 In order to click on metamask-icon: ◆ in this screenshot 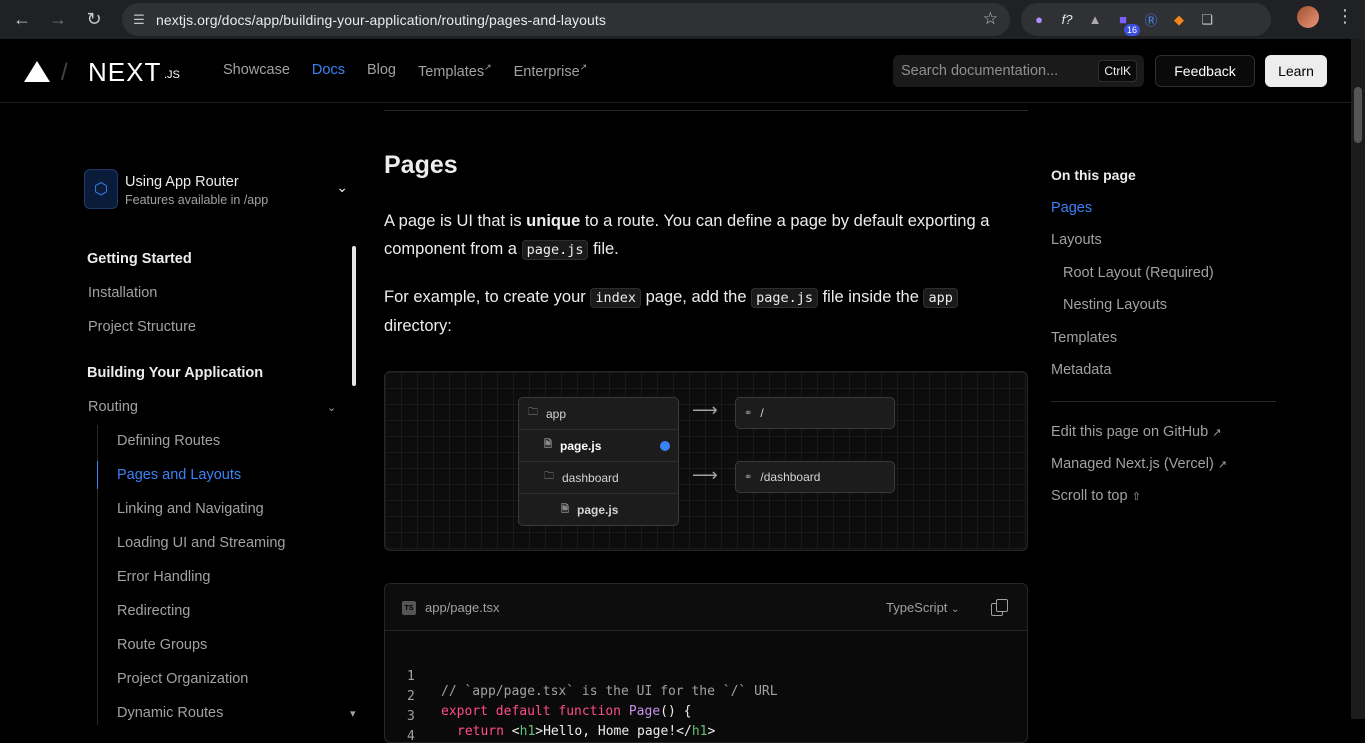, I will do `click(1179, 20)`.